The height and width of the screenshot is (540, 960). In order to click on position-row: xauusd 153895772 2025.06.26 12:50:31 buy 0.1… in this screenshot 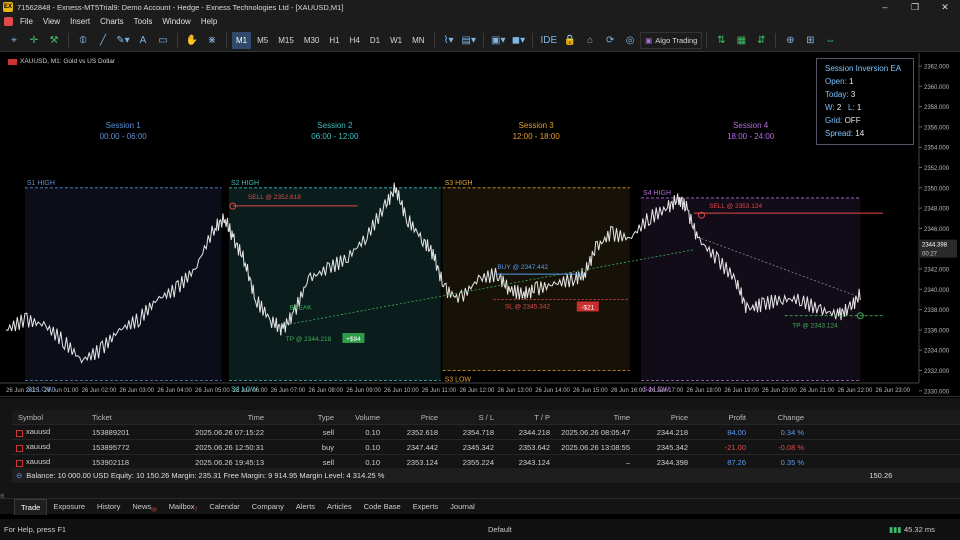, I will do `click(486, 447)`.